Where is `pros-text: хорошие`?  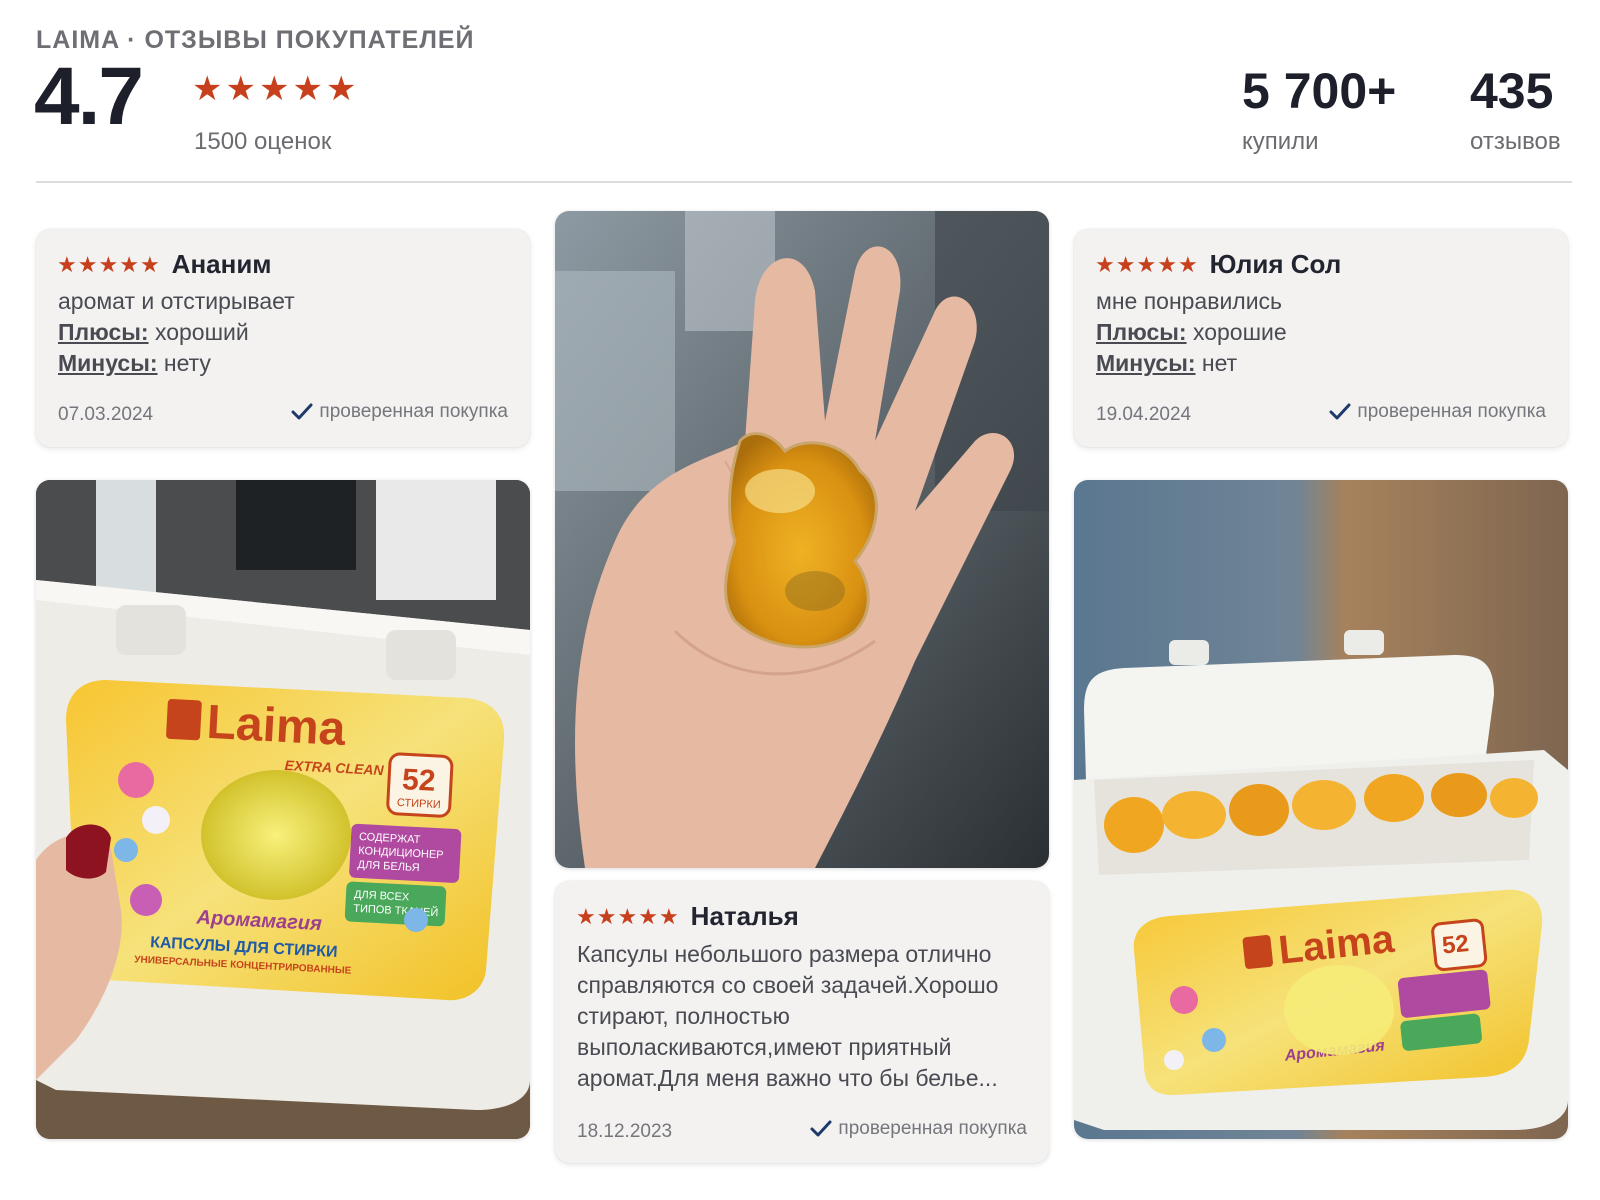
pros-text: хорошие is located at coordinates (1239, 332).